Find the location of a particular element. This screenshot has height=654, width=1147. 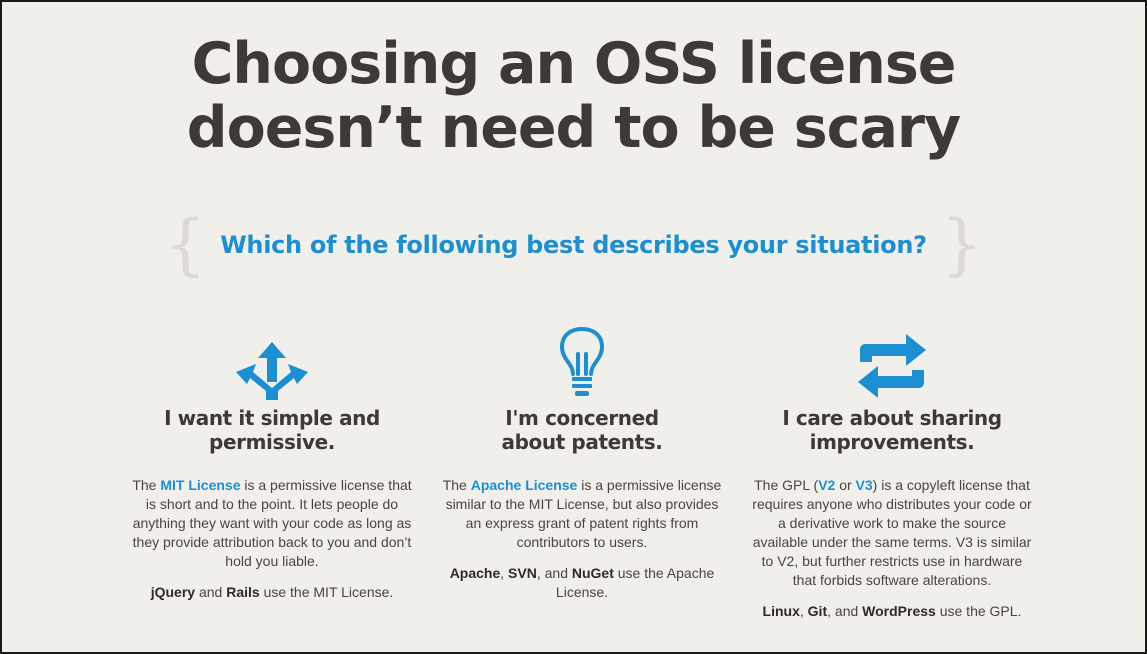

apache-license-link: Apache License is located at coordinates (524, 485).